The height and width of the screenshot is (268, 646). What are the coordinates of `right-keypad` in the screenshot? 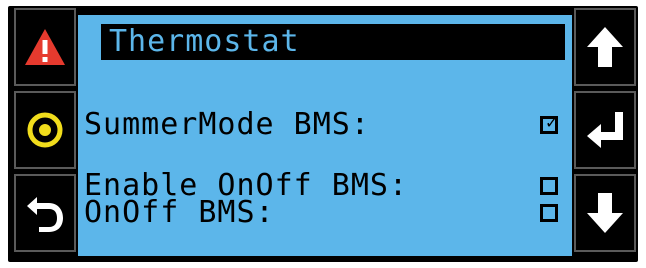 It's located at (605, 132).